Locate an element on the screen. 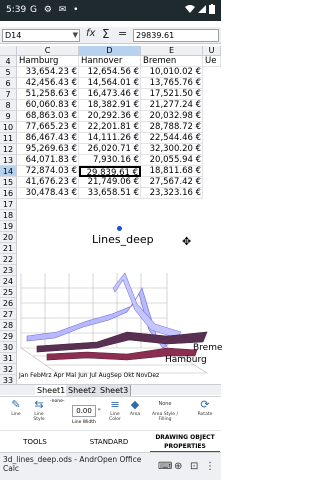 The width and height of the screenshot is (320, 480). name-box: D14 ▼ is located at coordinates (41, 35).